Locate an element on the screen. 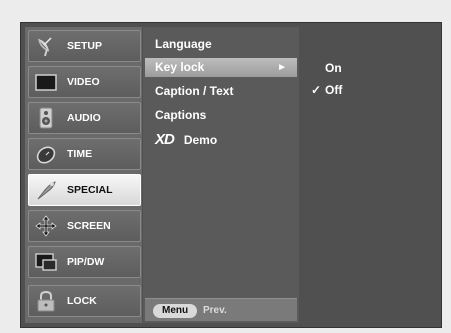  sidebar-item-time: TIME is located at coordinates (84, 154).